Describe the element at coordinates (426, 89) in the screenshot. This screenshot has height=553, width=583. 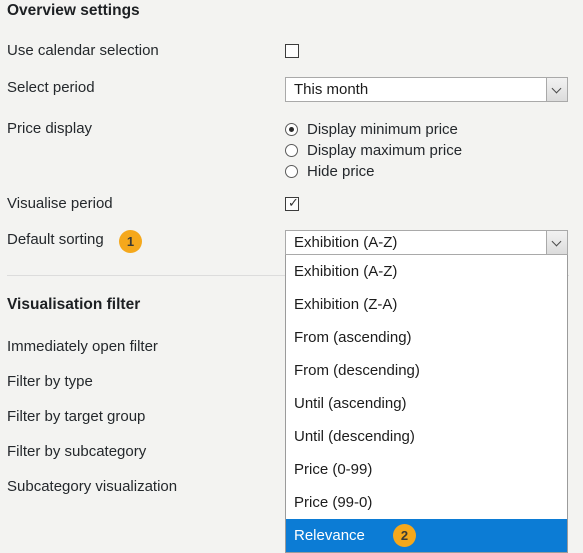
I see `select-period-combobox: This month` at that location.